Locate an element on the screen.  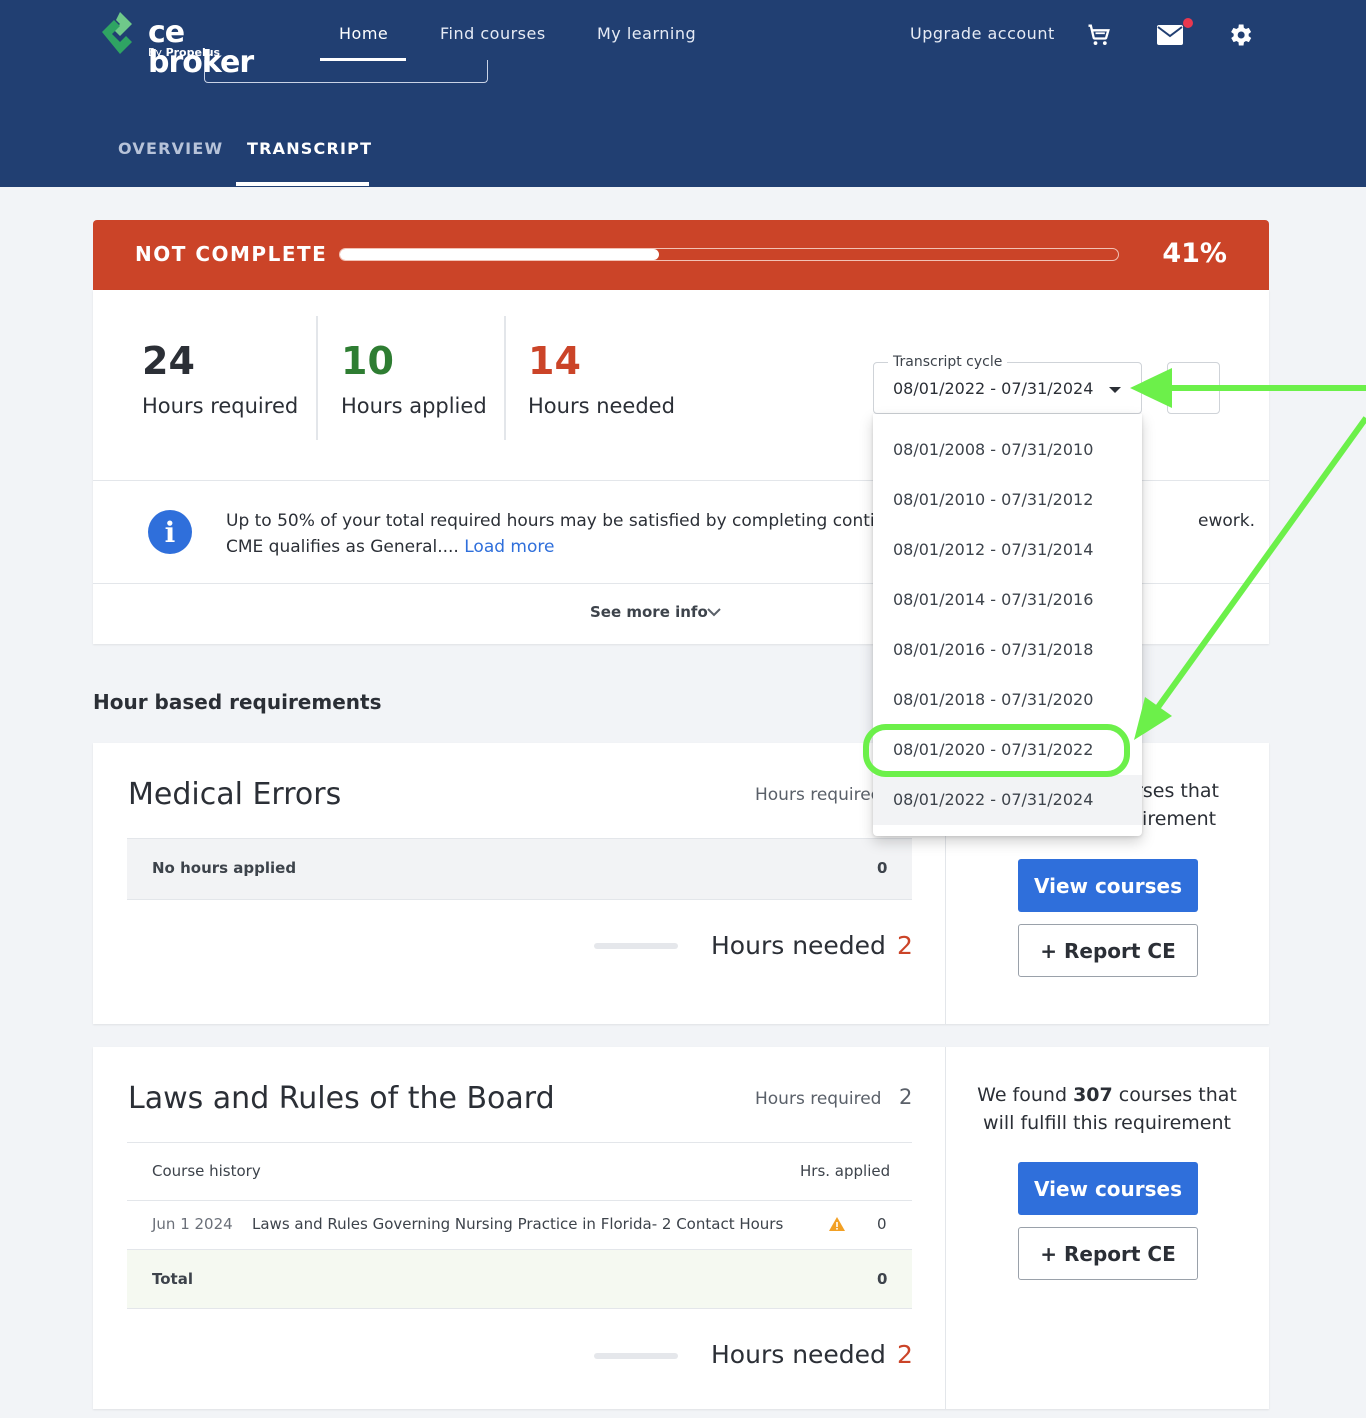
courses-found-suffix: courses that is located at coordinates (1177, 1095).